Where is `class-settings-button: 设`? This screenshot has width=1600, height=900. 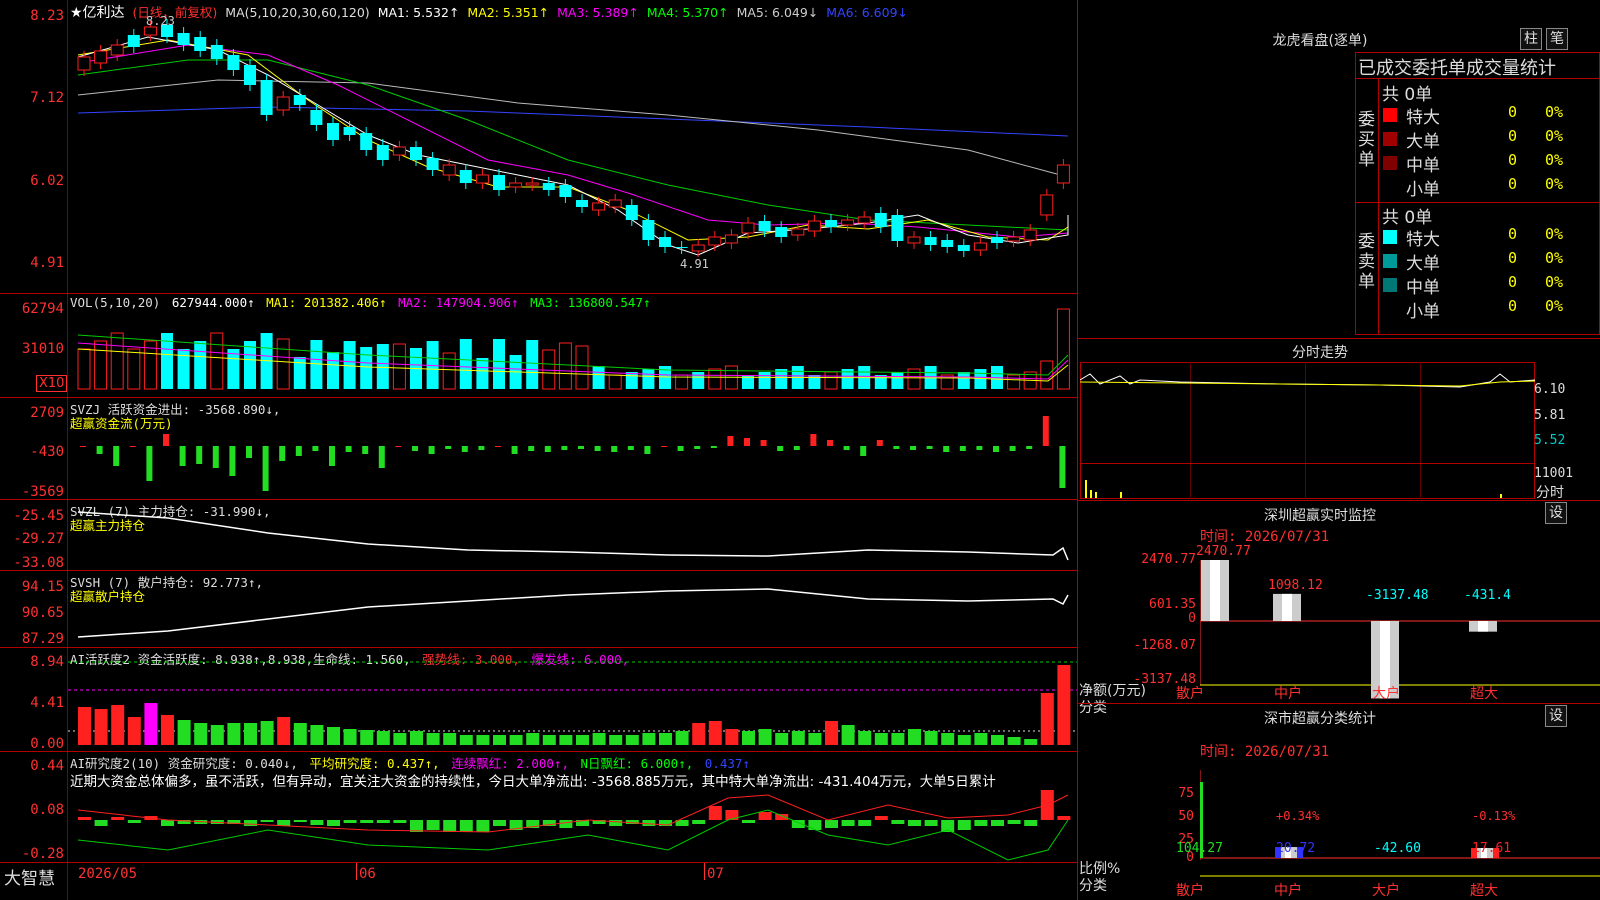 class-settings-button: 设 is located at coordinates (1556, 716).